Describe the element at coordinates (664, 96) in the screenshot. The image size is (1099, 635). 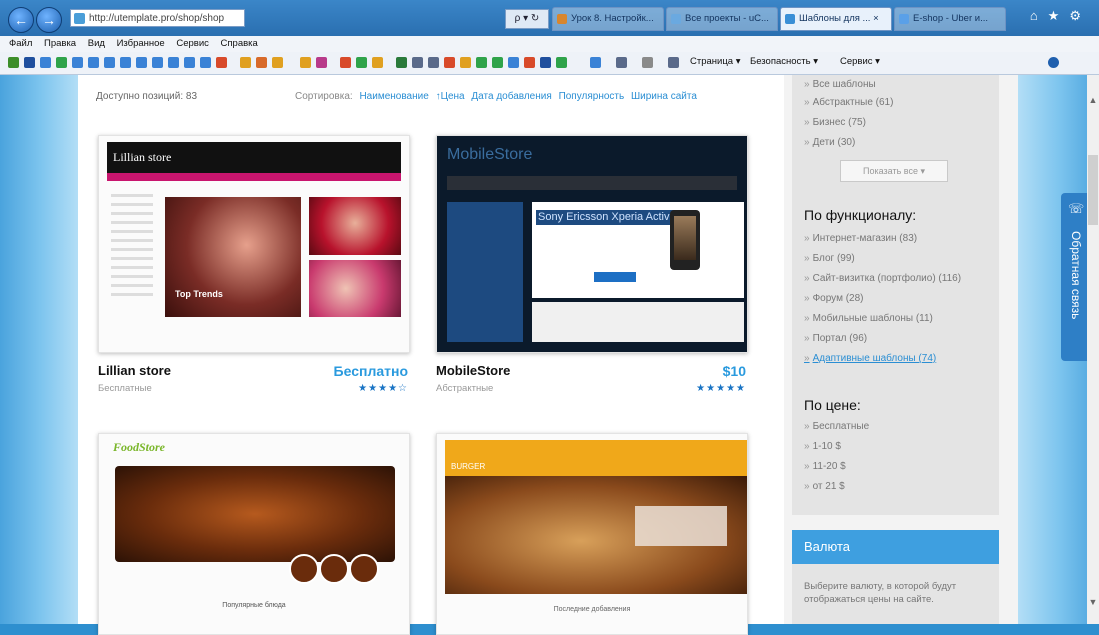
I see `sort-by-width: Ширина сайта` at that location.